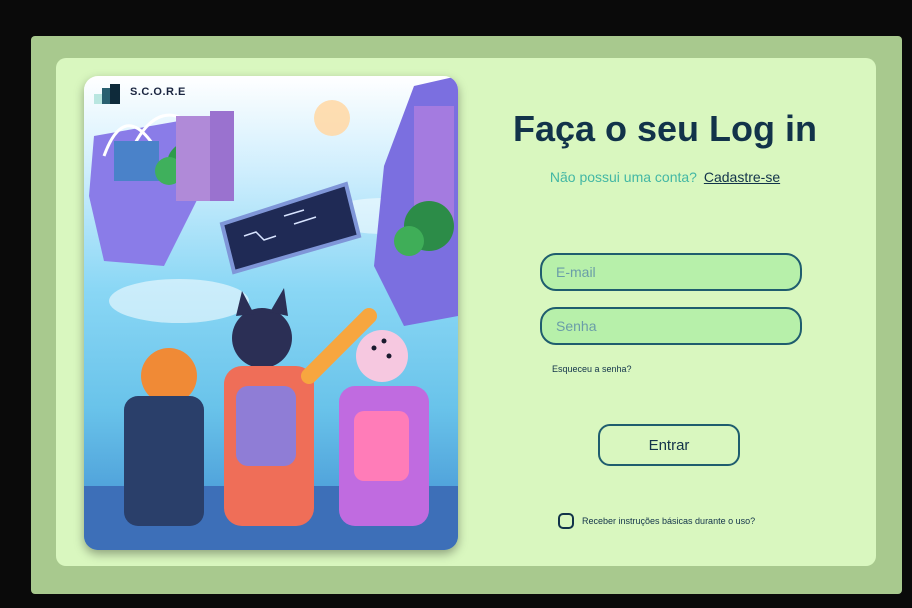  I want to click on signup-prompt: Não possui uma conta? Cadastre-se, so click(665, 177).